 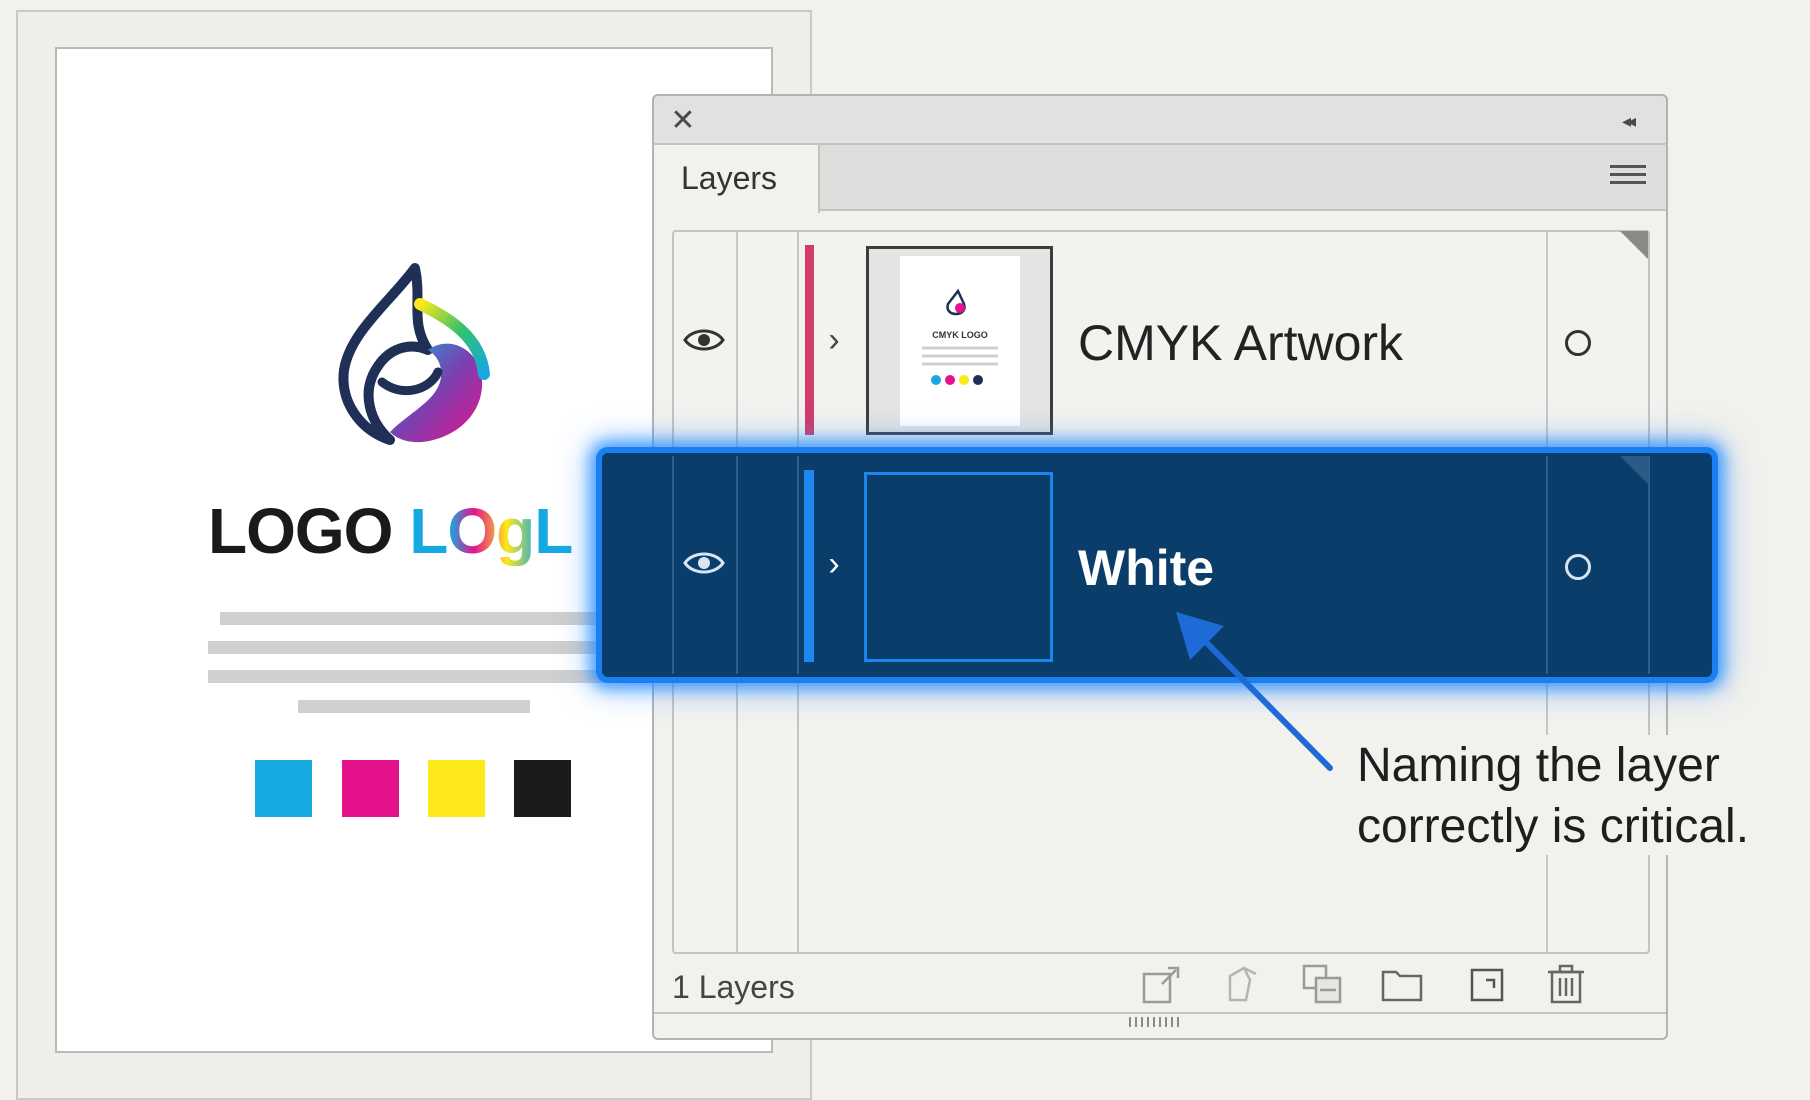 I want to click on clipping-mask-icon, so click(x=1242, y=984).